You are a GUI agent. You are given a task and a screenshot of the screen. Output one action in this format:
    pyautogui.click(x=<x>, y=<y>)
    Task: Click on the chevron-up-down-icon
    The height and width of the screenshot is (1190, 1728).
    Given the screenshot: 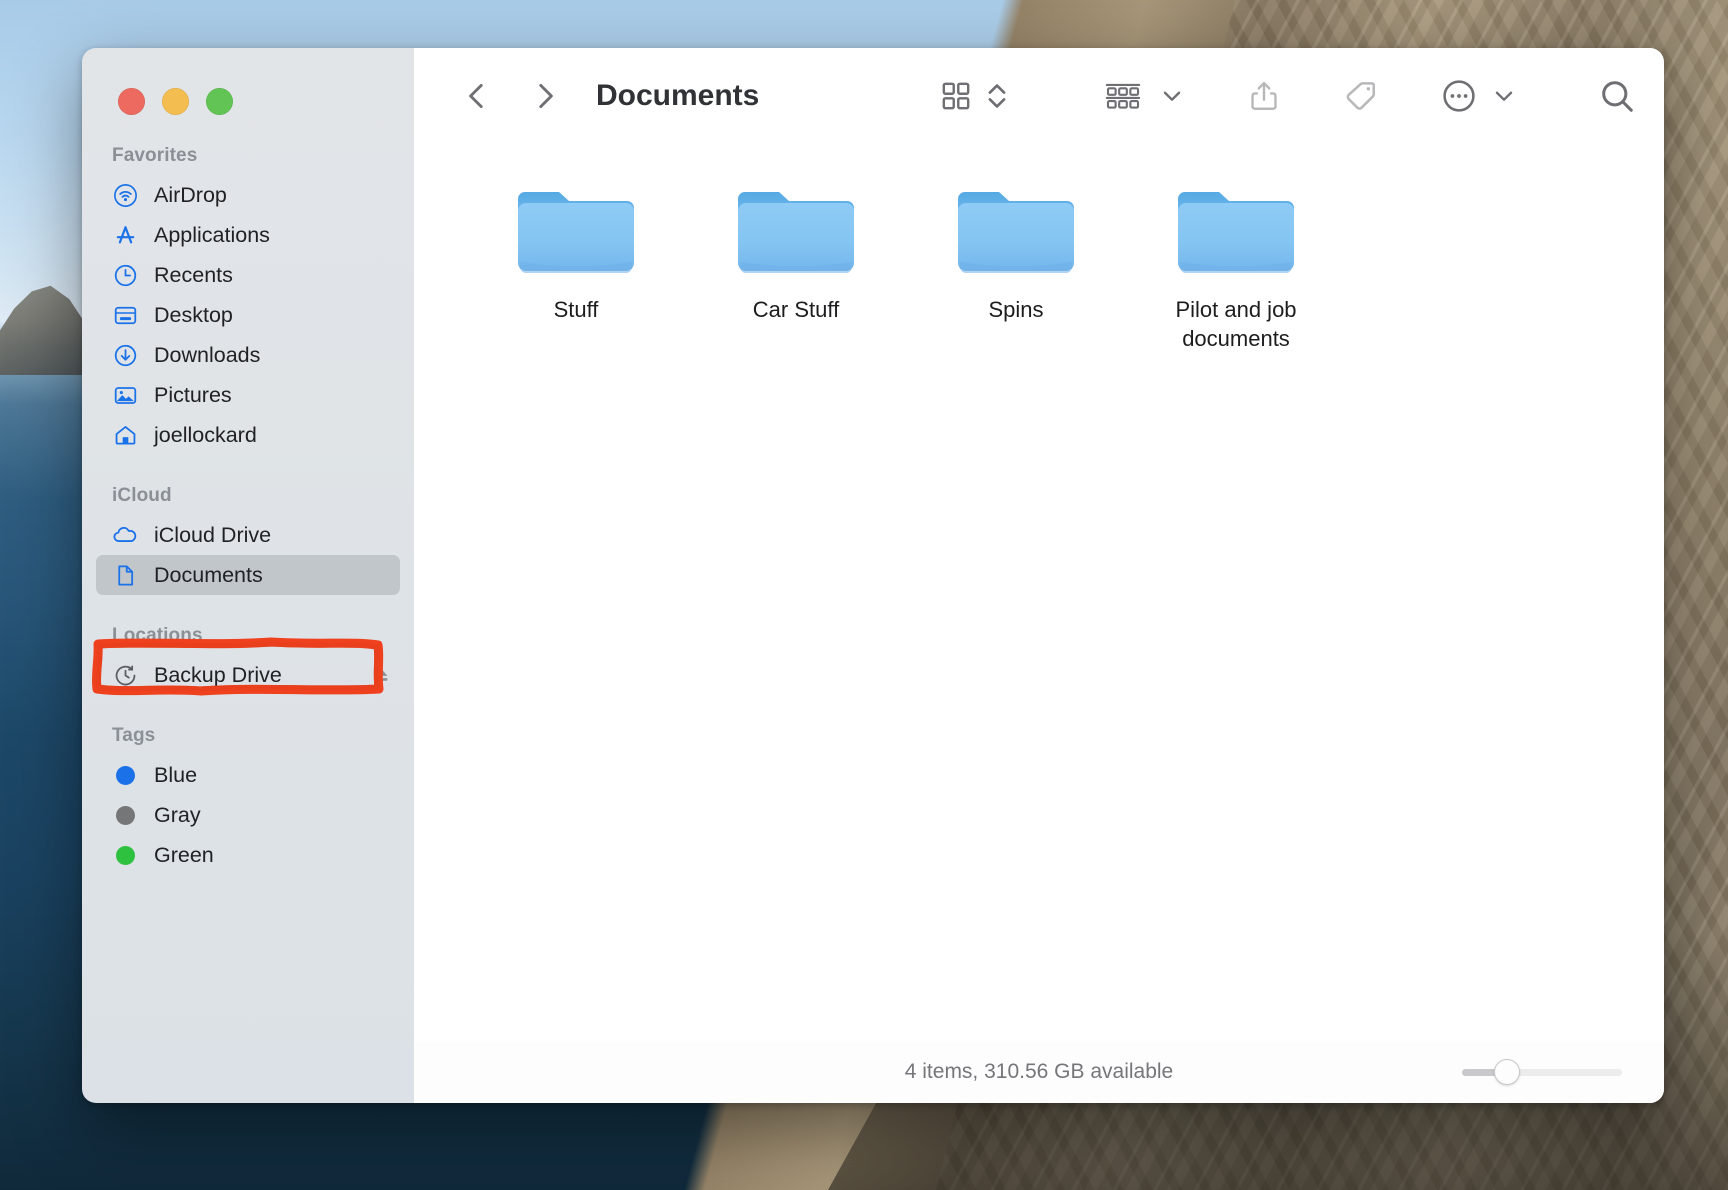 What is the action you would take?
    pyautogui.click(x=997, y=96)
    